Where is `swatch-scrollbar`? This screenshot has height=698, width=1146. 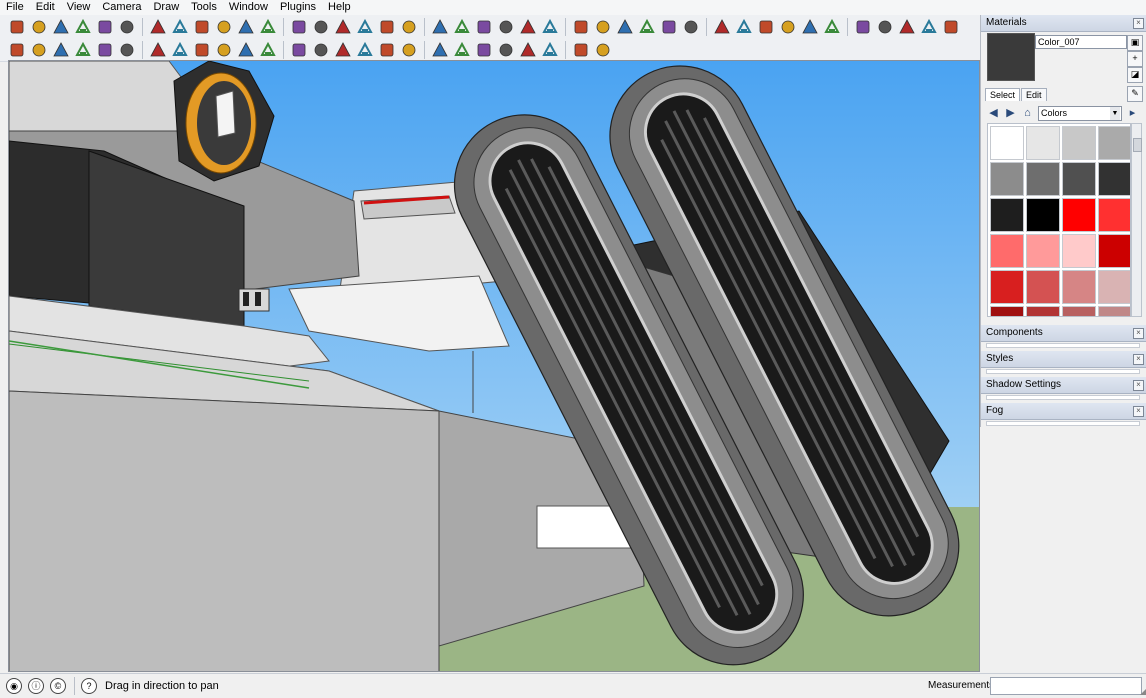 swatch-scrollbar is located at coordinates (1136, 220).